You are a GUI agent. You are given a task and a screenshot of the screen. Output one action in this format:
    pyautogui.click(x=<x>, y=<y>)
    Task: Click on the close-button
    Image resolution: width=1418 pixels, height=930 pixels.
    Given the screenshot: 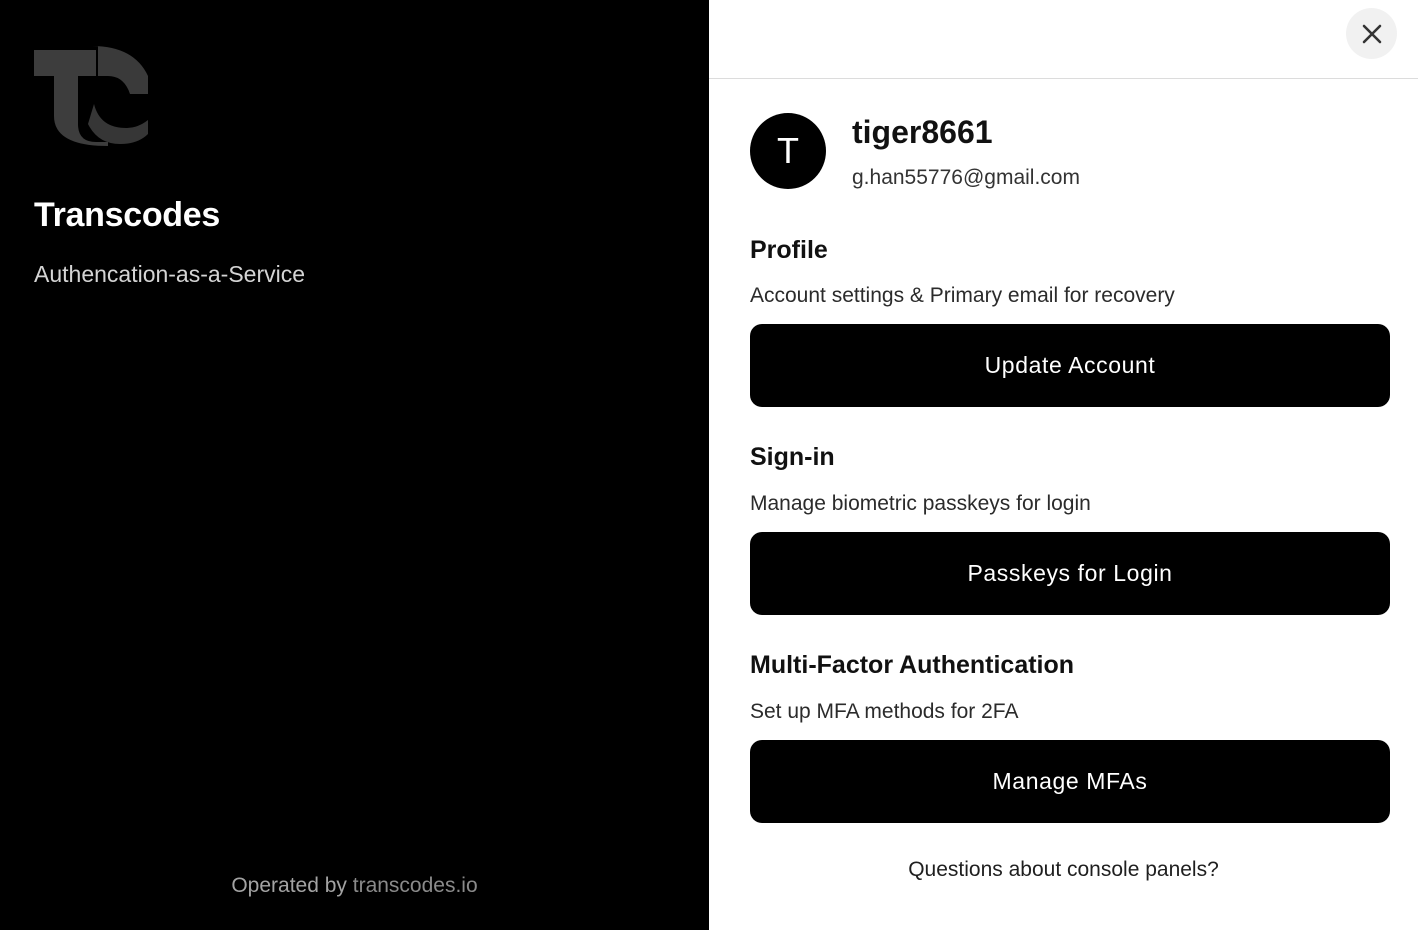 What is the action you would take?
    pyautogui.click(x=1371, y=33)
    